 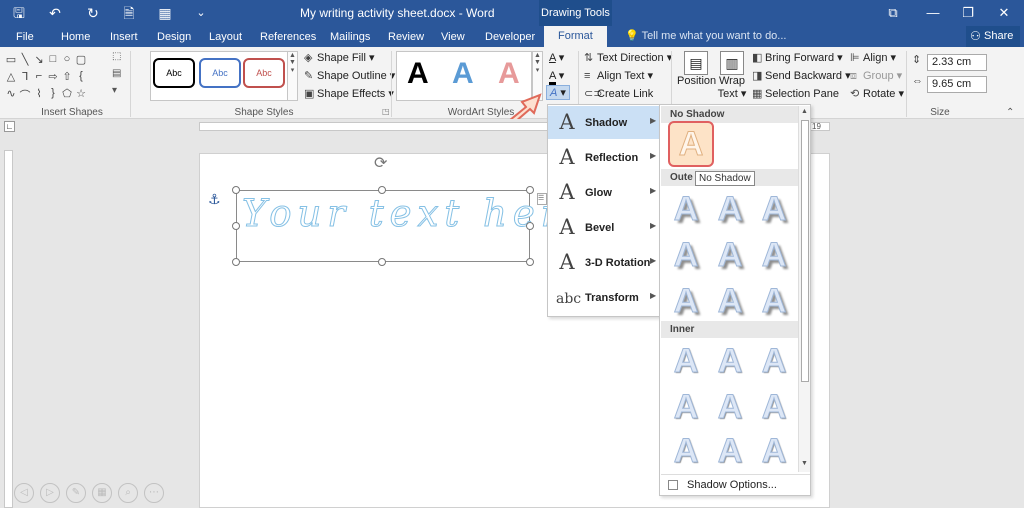 What do you see at coordinates (350, 38) in the screenshot?
I see `tab-mailings: Mailings` at bounding box center [350, 38].